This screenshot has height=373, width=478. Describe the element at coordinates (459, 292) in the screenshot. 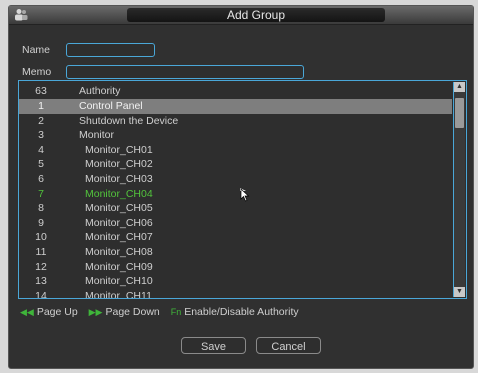

I see `scroll-down-icon: ▼` at that location.